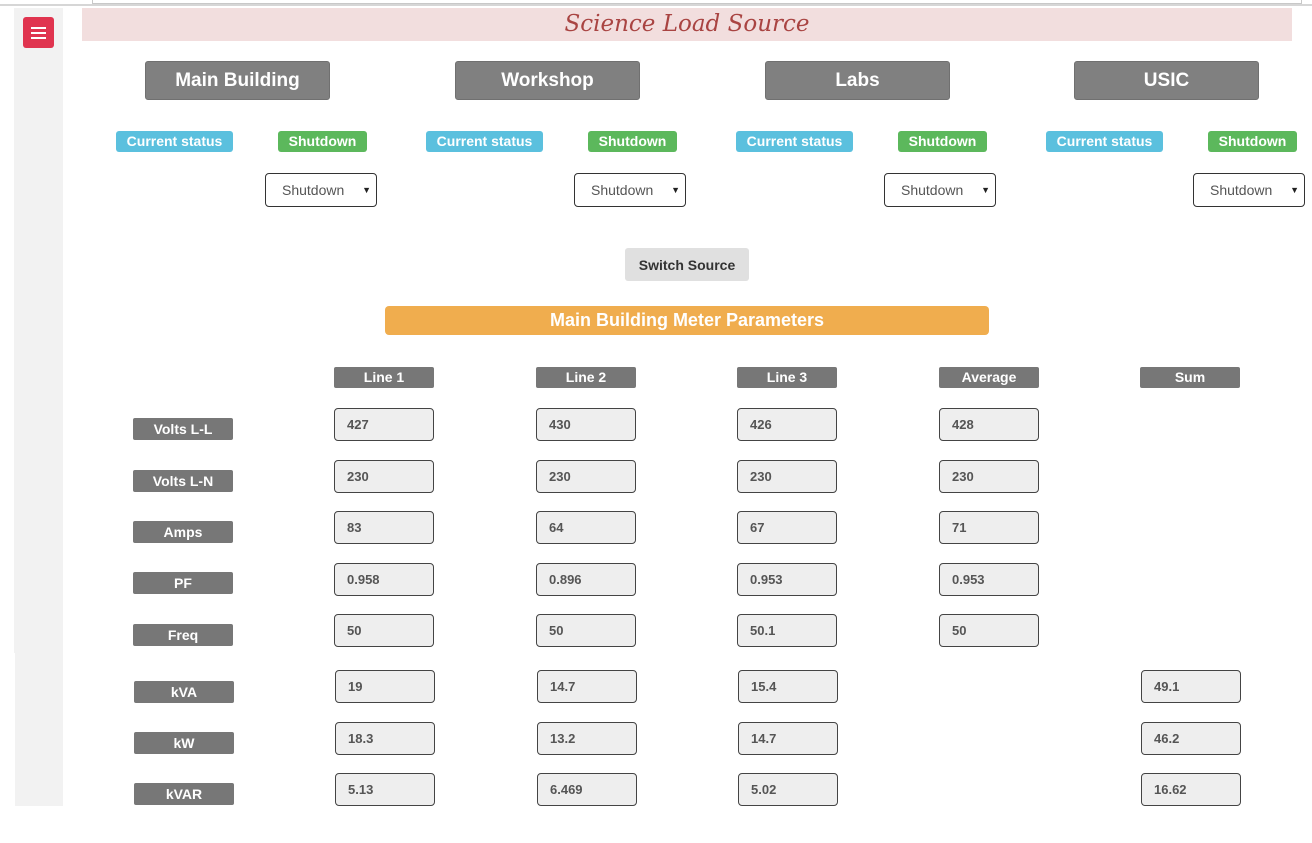 The image size is (1312, 843). I want to click on menu-toggle-button, so click(38, 32).